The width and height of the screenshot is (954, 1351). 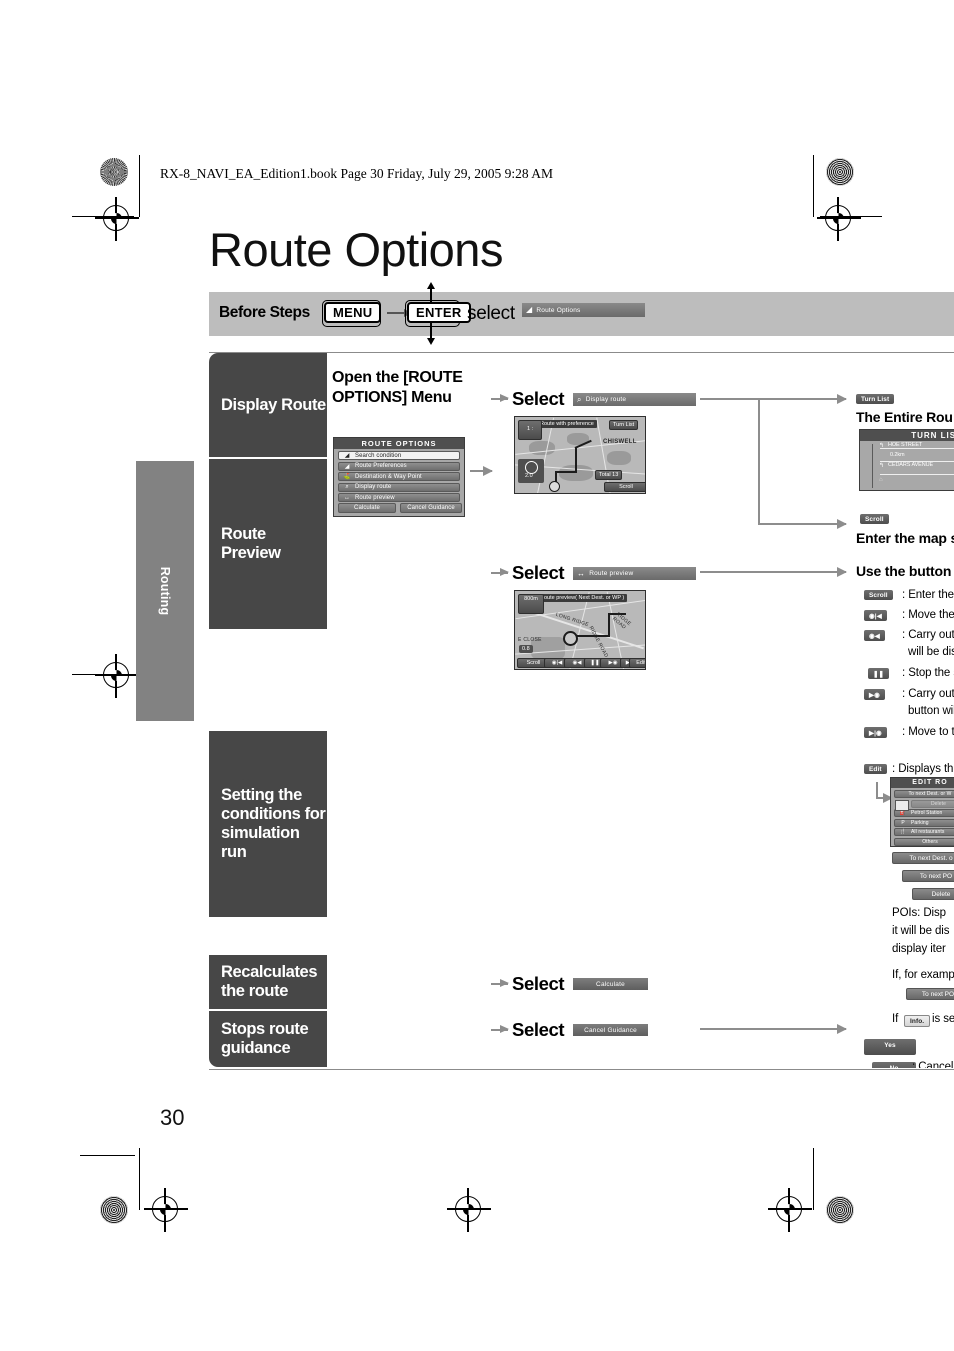 I want to click on registration-mark-bottom-center, so click(x=469, y=1210).